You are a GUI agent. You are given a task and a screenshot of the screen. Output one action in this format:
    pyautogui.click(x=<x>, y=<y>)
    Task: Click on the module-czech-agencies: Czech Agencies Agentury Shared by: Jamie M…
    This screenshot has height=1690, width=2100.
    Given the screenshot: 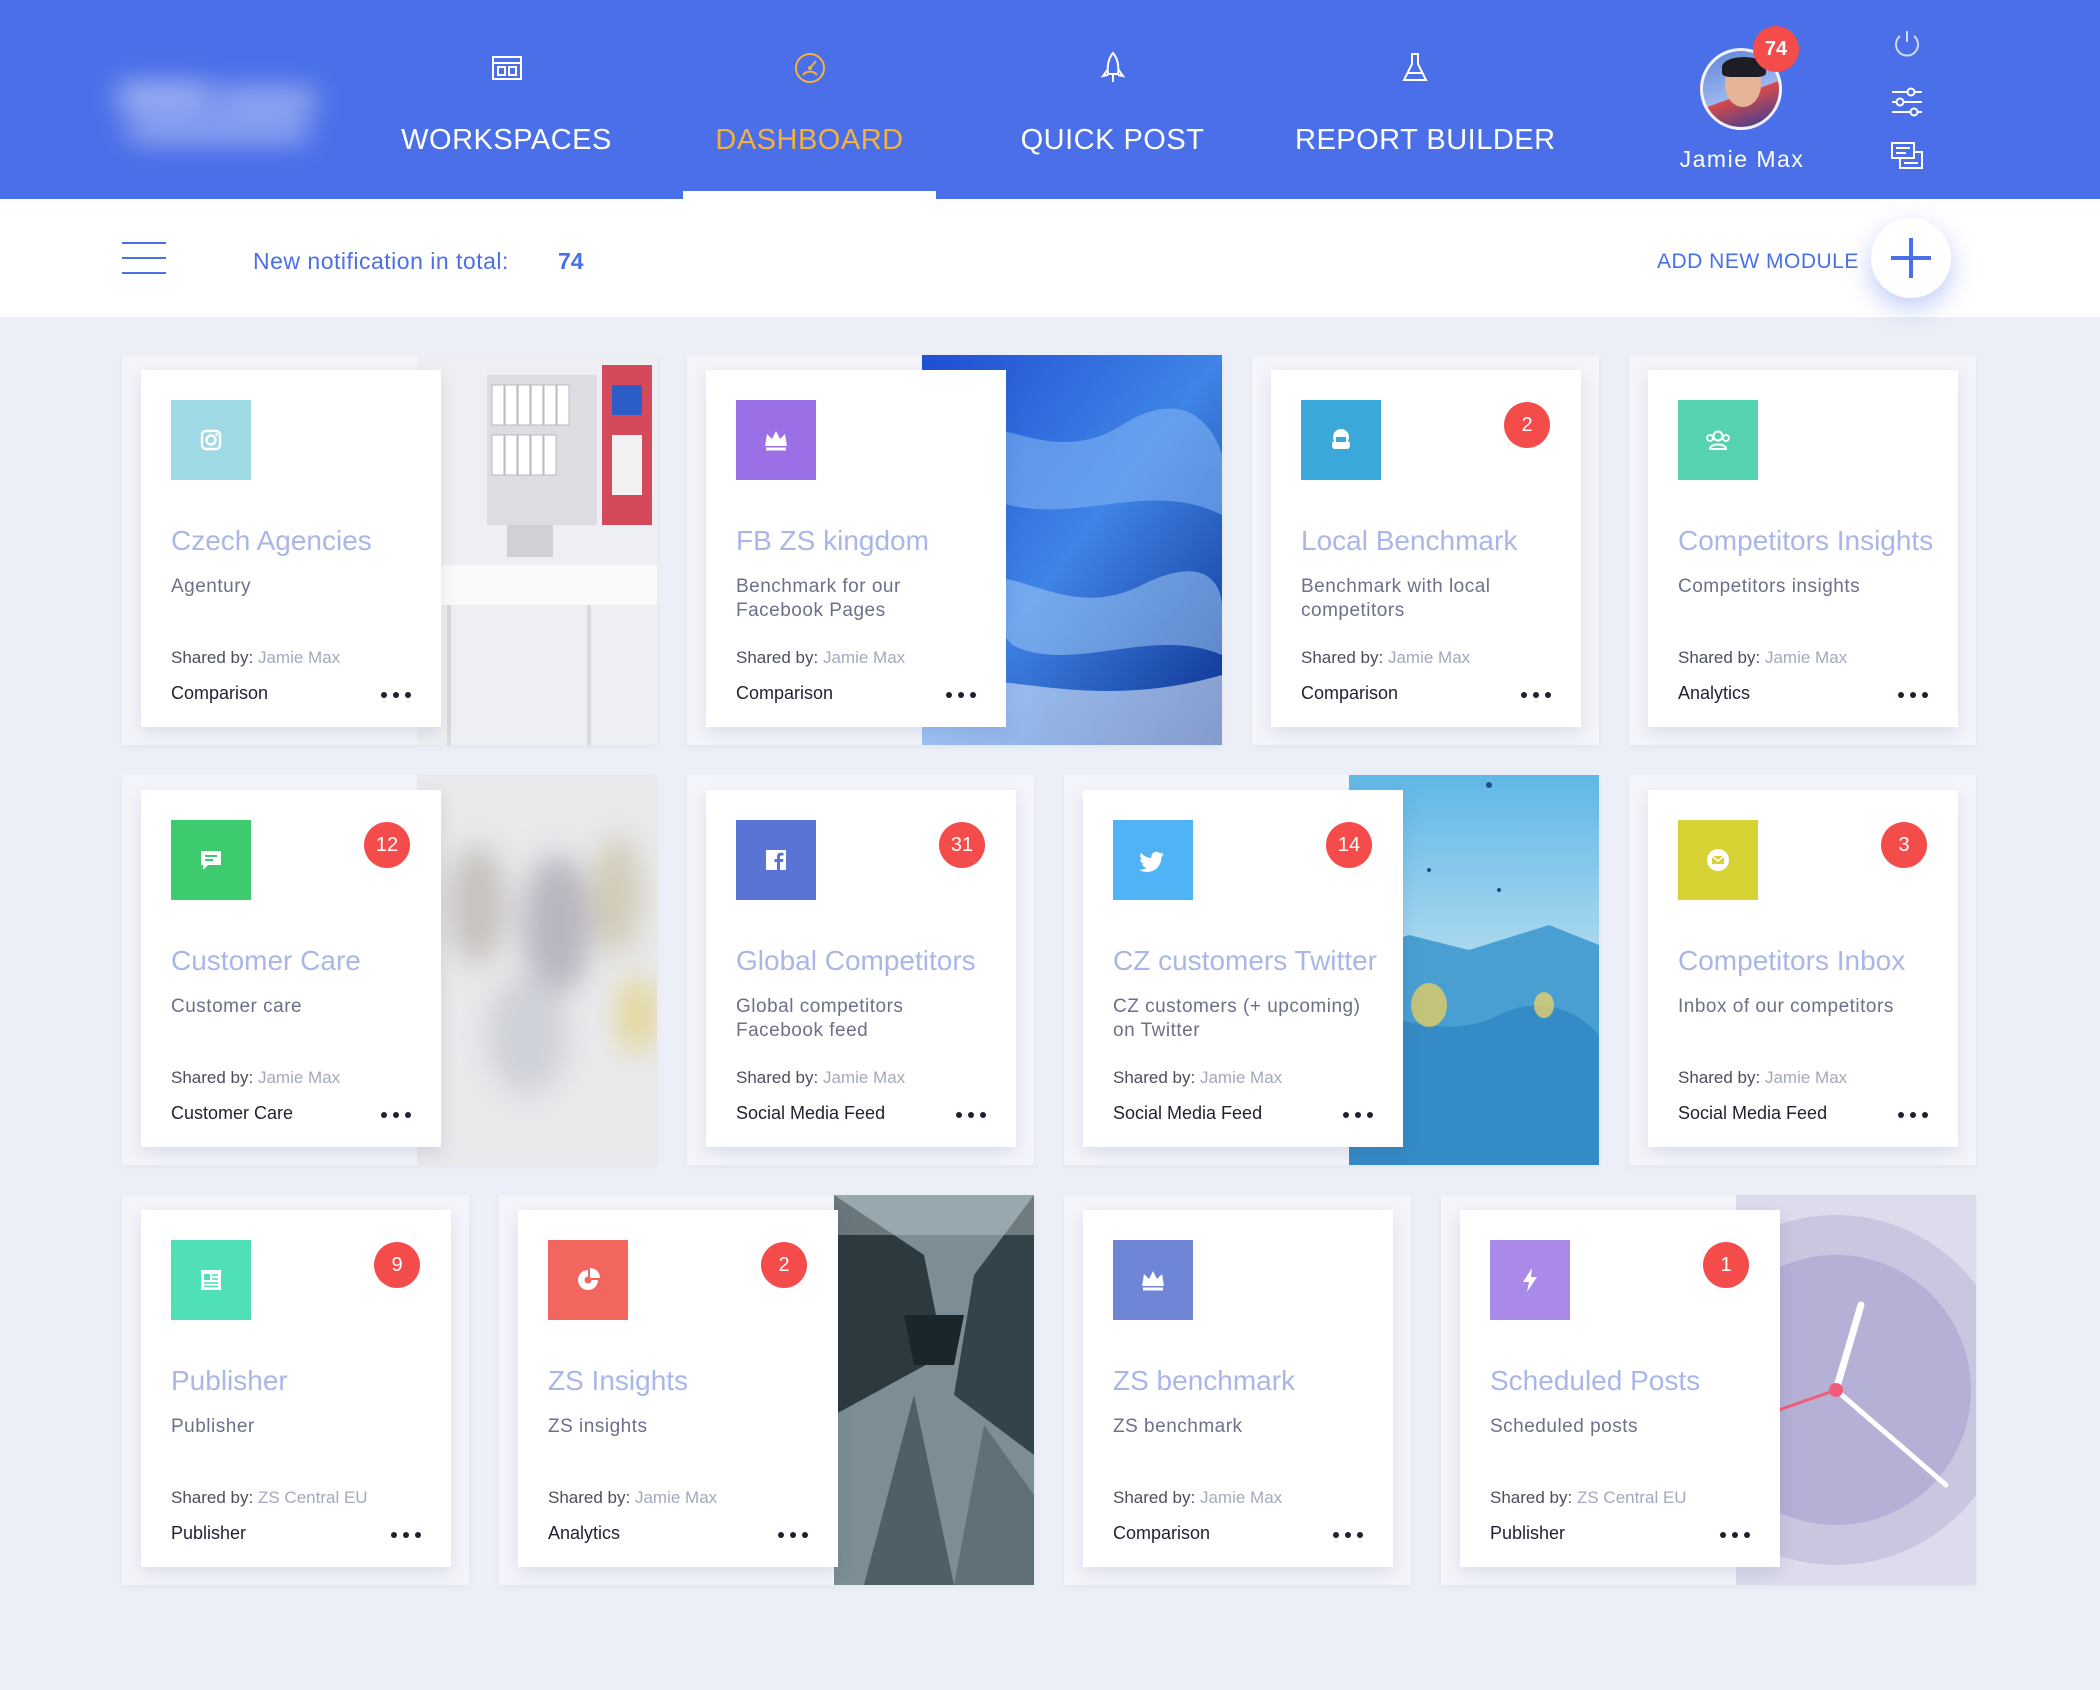 What is the action you would take?
    pyautogui.click(x=389, y=550)
    